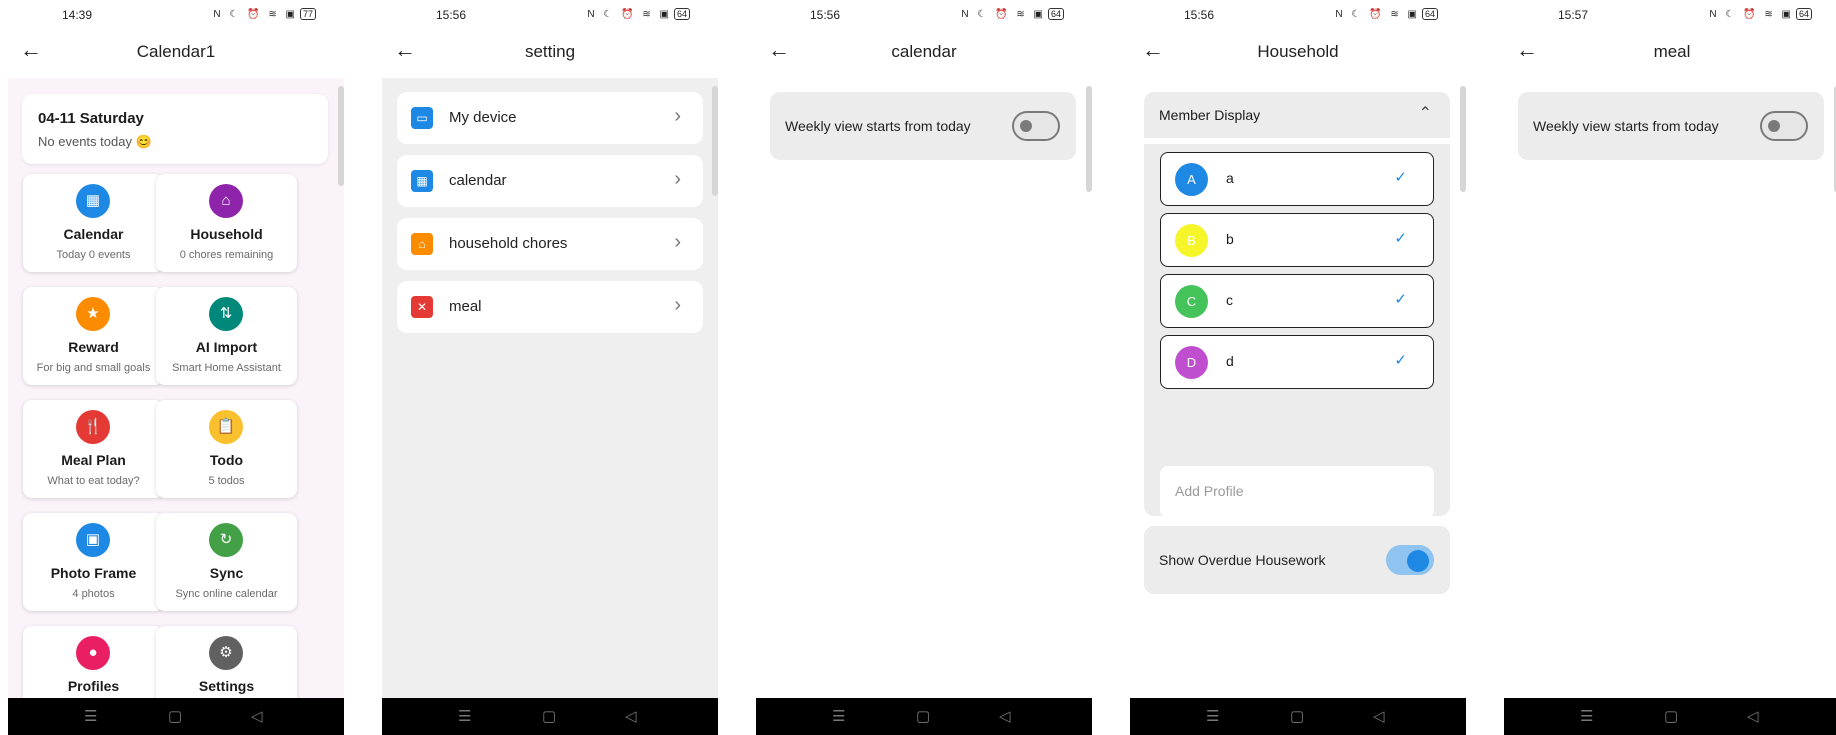  I want to click on tile-subtitle: 0 chores remaining, so click(226, 255).